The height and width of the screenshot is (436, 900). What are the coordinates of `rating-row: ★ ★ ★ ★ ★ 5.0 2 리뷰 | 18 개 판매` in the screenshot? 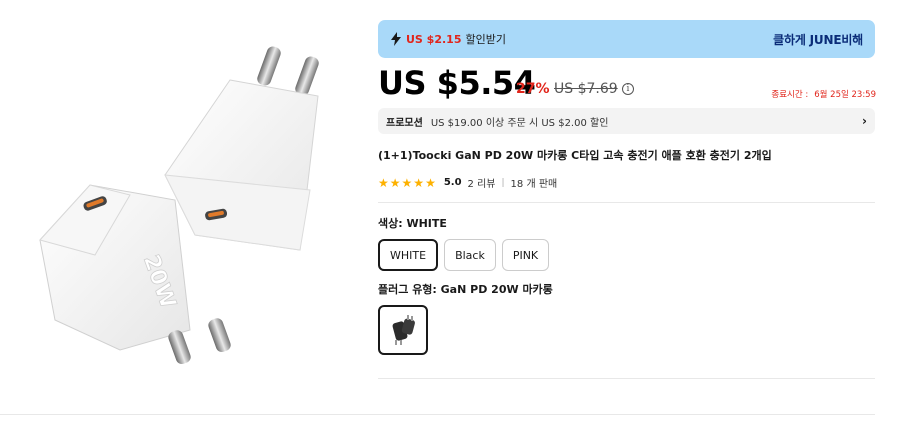 It's located at (468, 183).